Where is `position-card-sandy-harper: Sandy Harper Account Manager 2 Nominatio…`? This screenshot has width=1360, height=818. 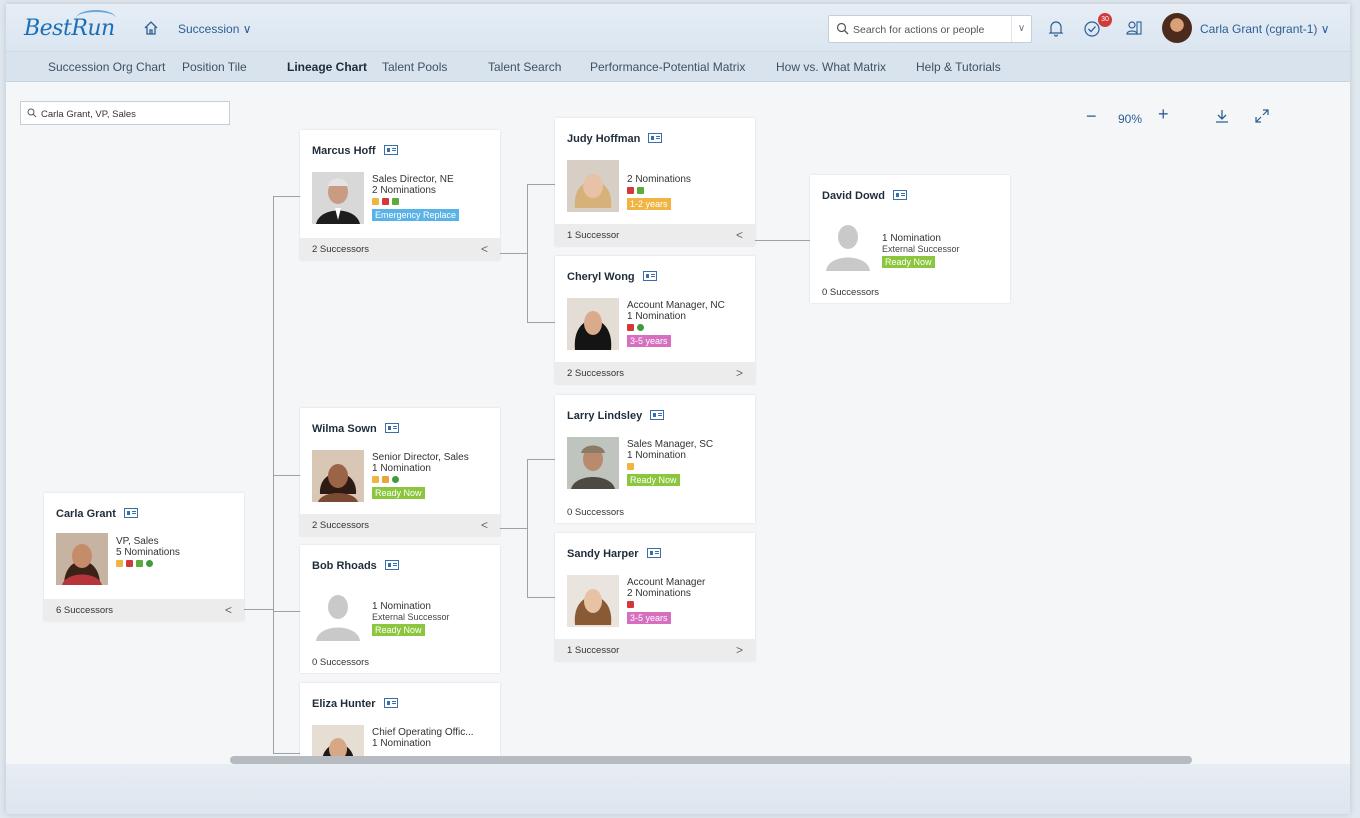 position-card-sandy-harper: Sandy Harper Account Manager 2 Nominatio… is located at coordinates (655, 597).